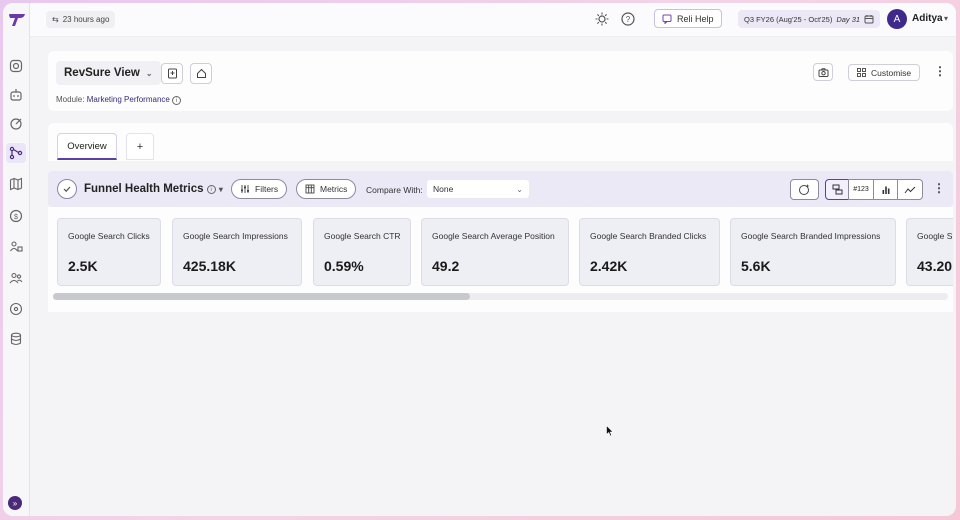 The height and width of the screenshot is (520, 960). I want to click on filters-button: Filters, so click(259, 189).